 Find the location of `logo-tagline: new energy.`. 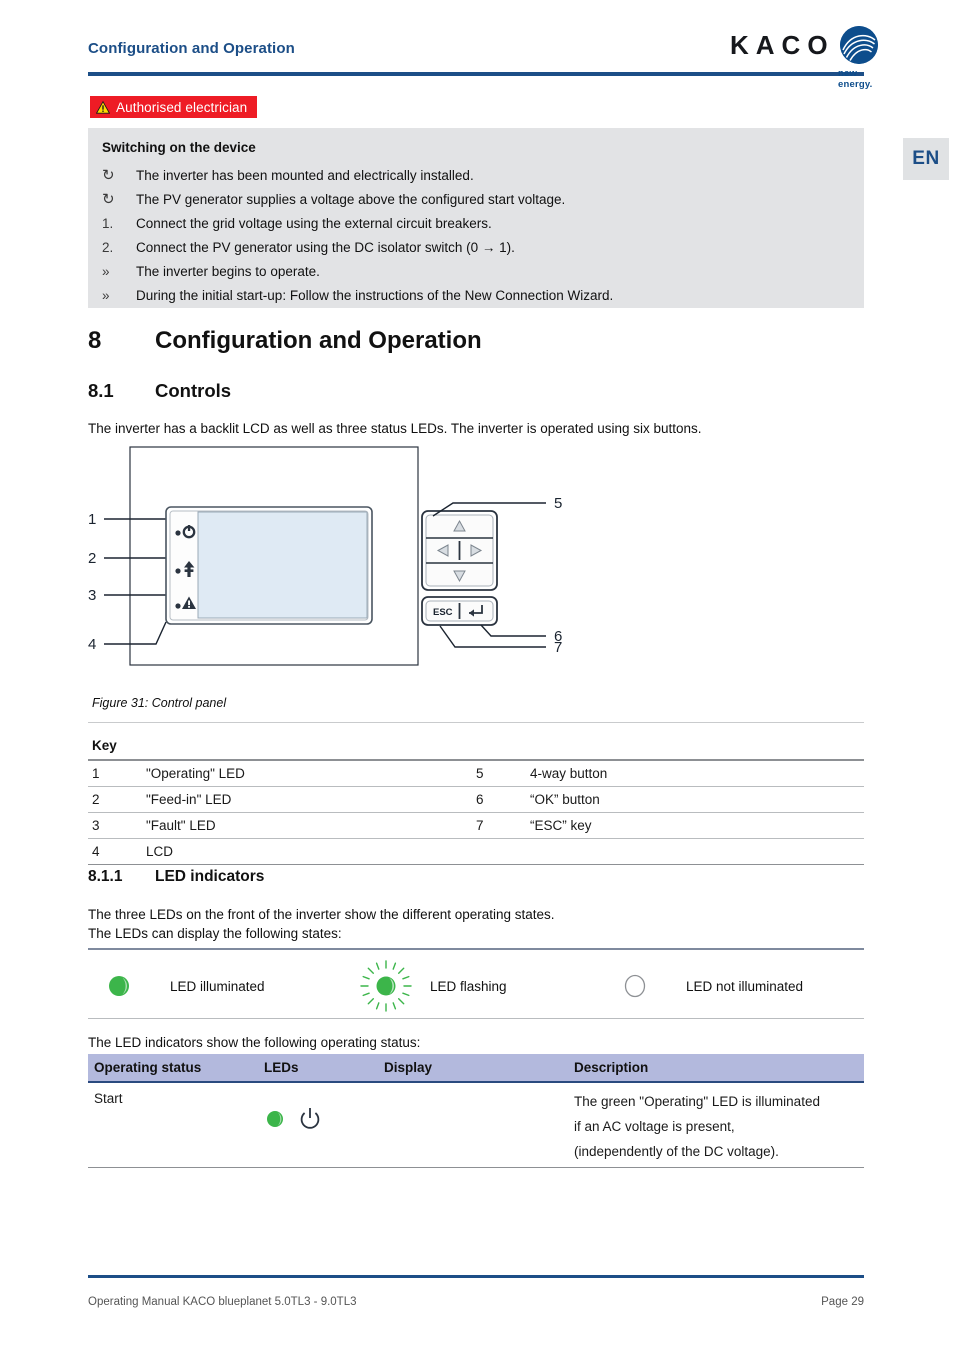

logo-tagline: new energy. is located at coordinates (855, 79).